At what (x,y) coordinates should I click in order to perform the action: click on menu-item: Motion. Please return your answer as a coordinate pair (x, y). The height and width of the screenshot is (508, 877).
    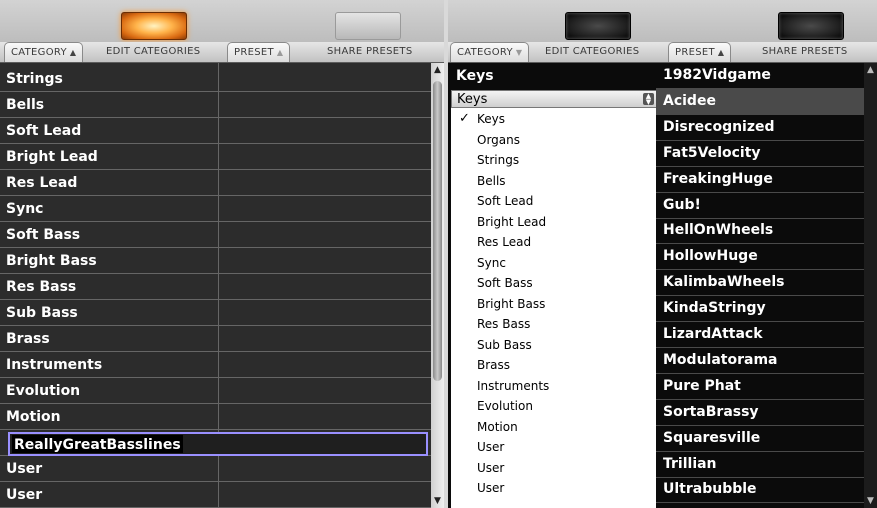
    Looking at the image, I should click on (554, 427).